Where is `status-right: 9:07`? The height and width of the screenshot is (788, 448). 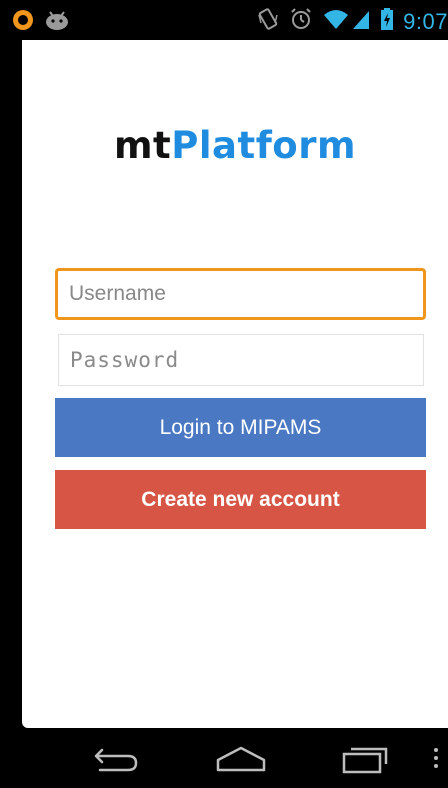
status-right: 9:07 is located at coordinates (352, 21).